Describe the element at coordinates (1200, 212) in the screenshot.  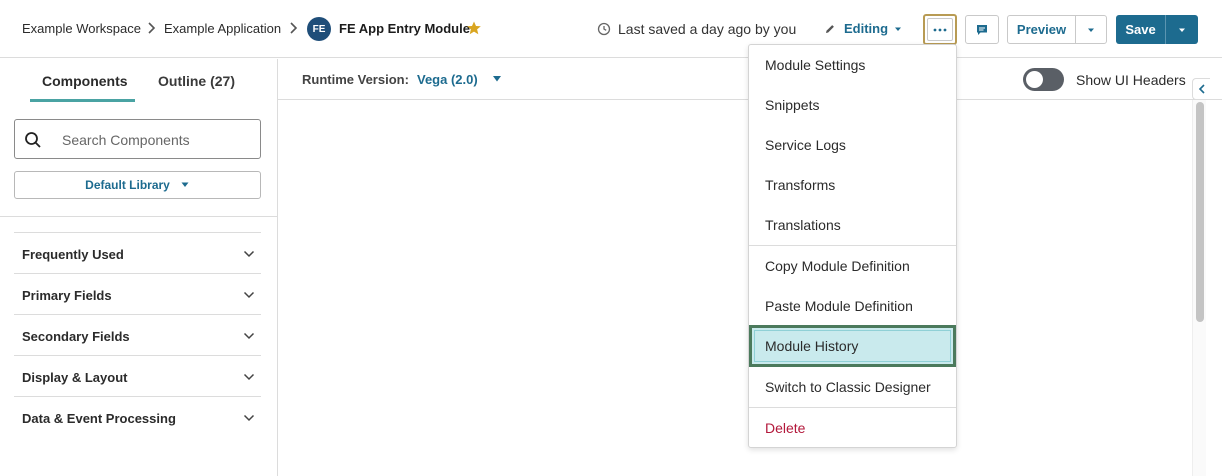
I see `scrollbar-thumb` at that location.